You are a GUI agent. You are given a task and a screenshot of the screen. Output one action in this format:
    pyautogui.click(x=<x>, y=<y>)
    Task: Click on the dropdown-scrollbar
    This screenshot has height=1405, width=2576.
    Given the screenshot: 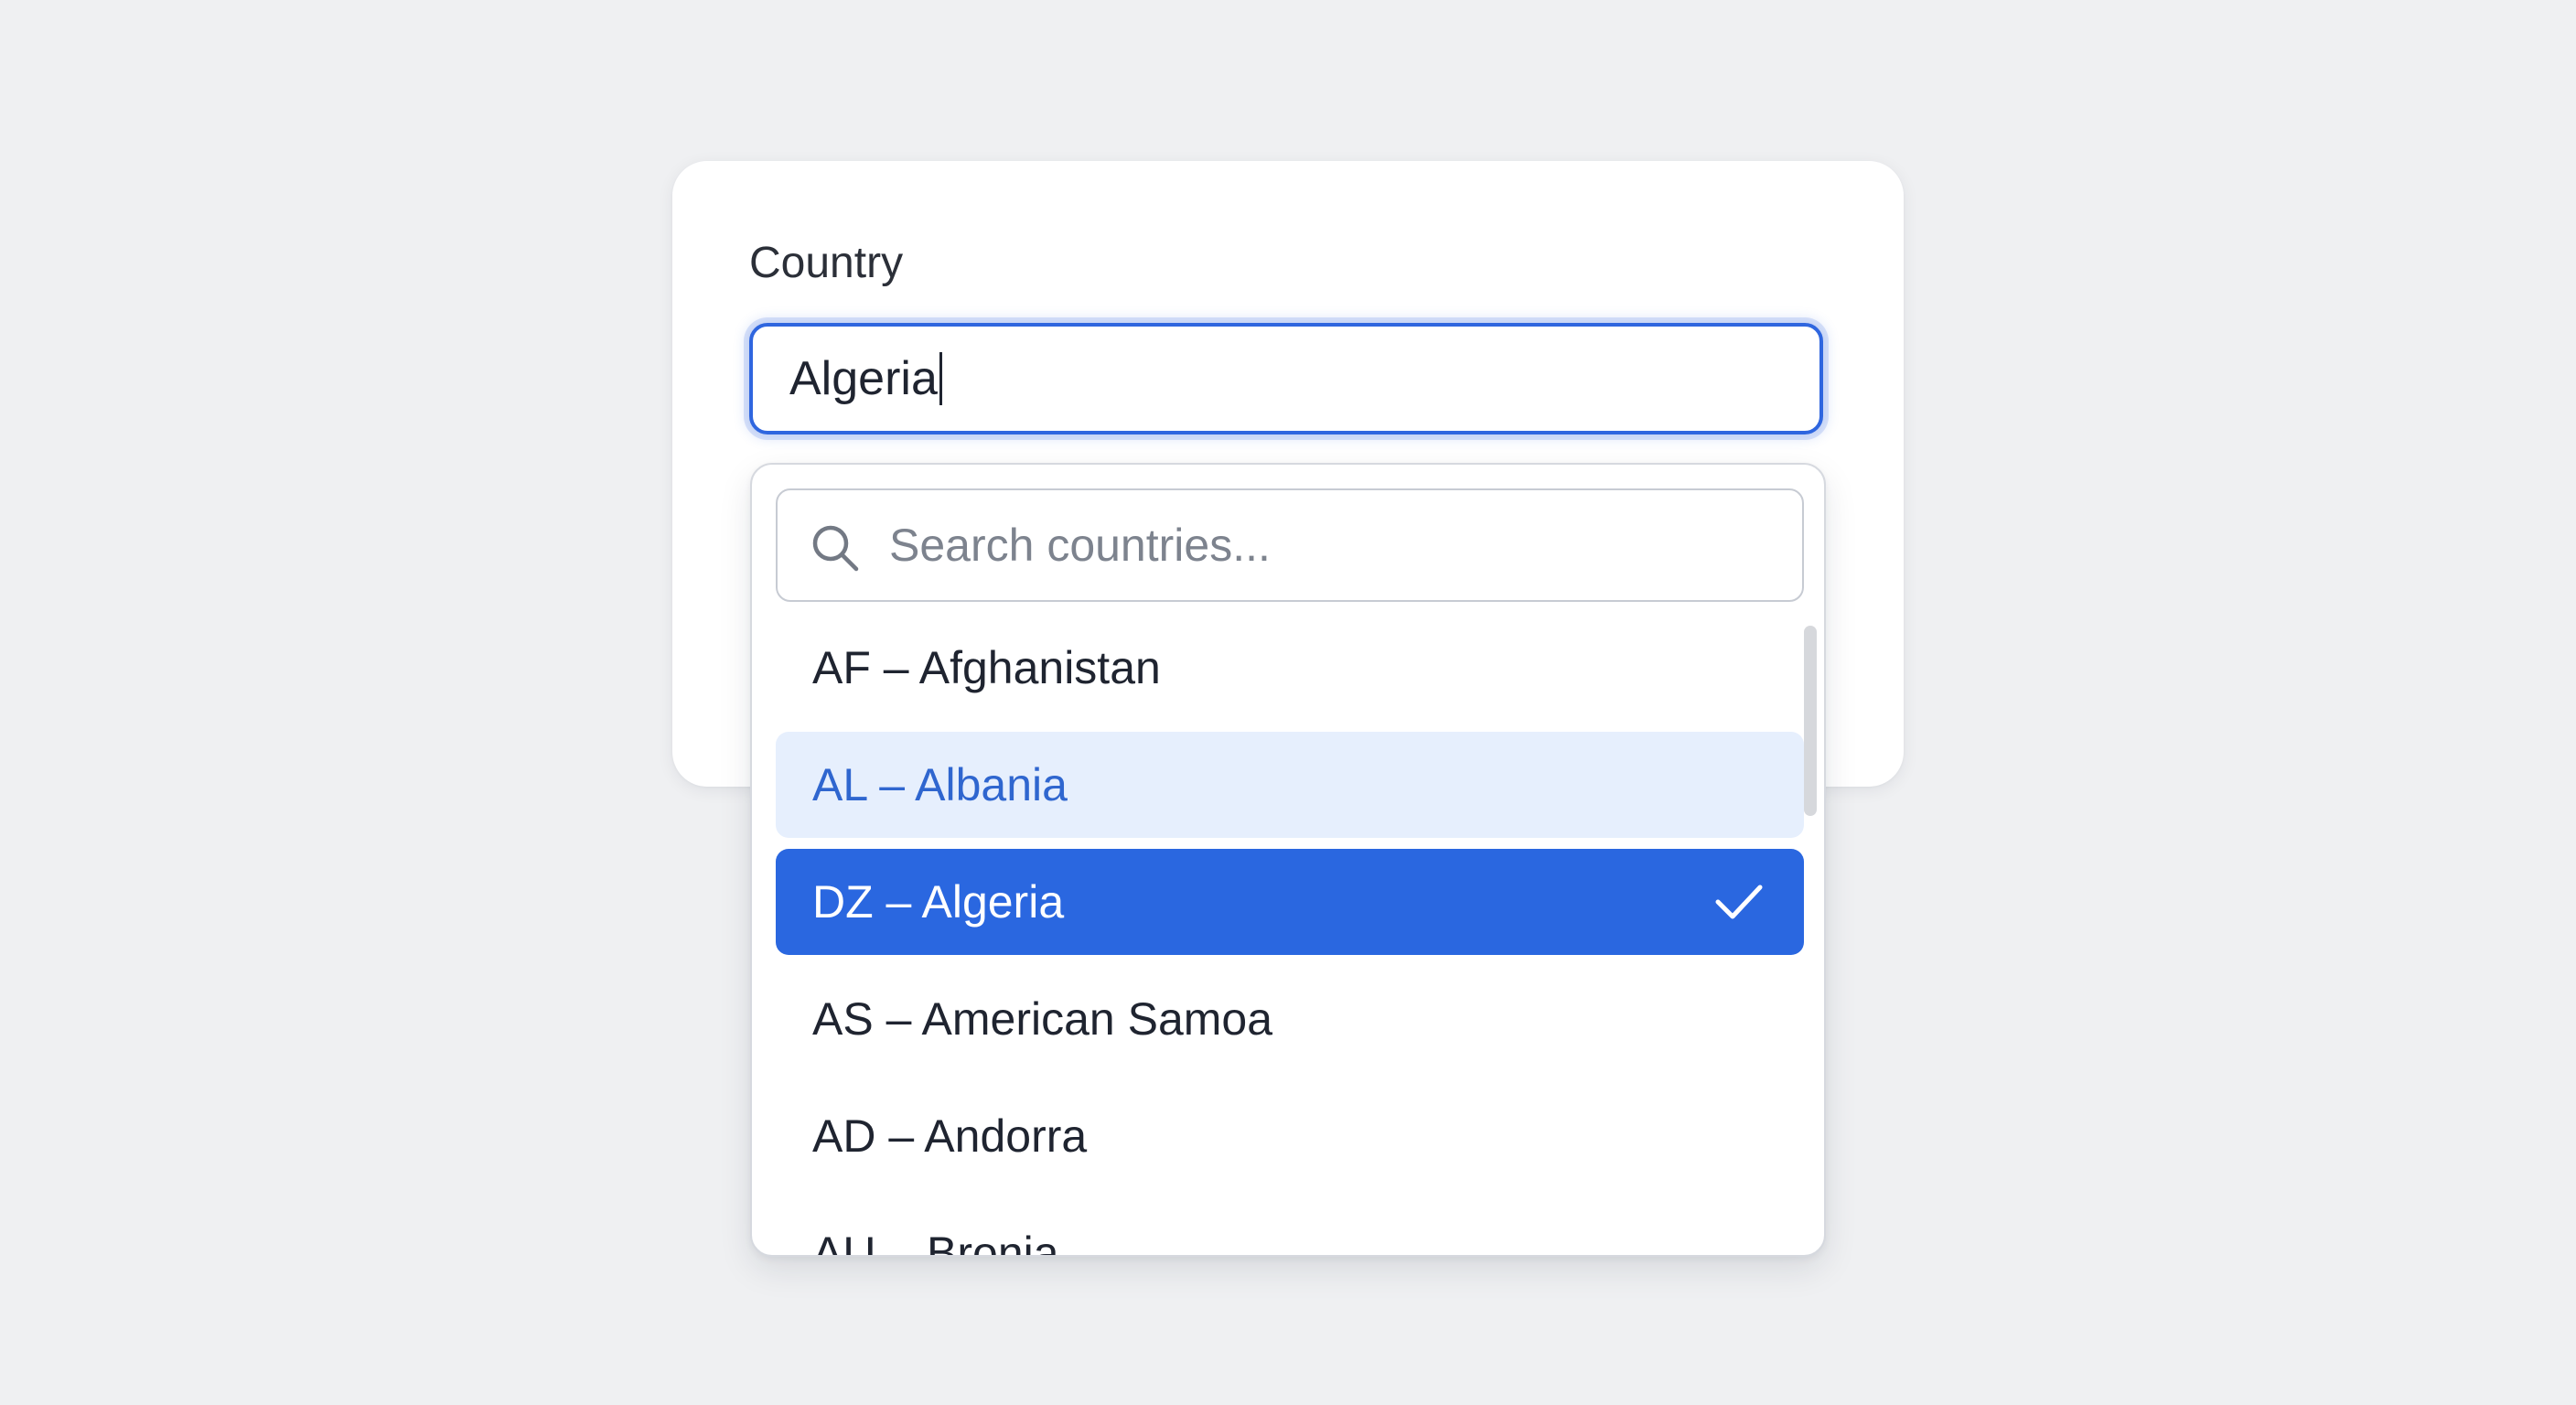 What is the action you would take?
    pyautogui.click(x=1811, y=721)
    